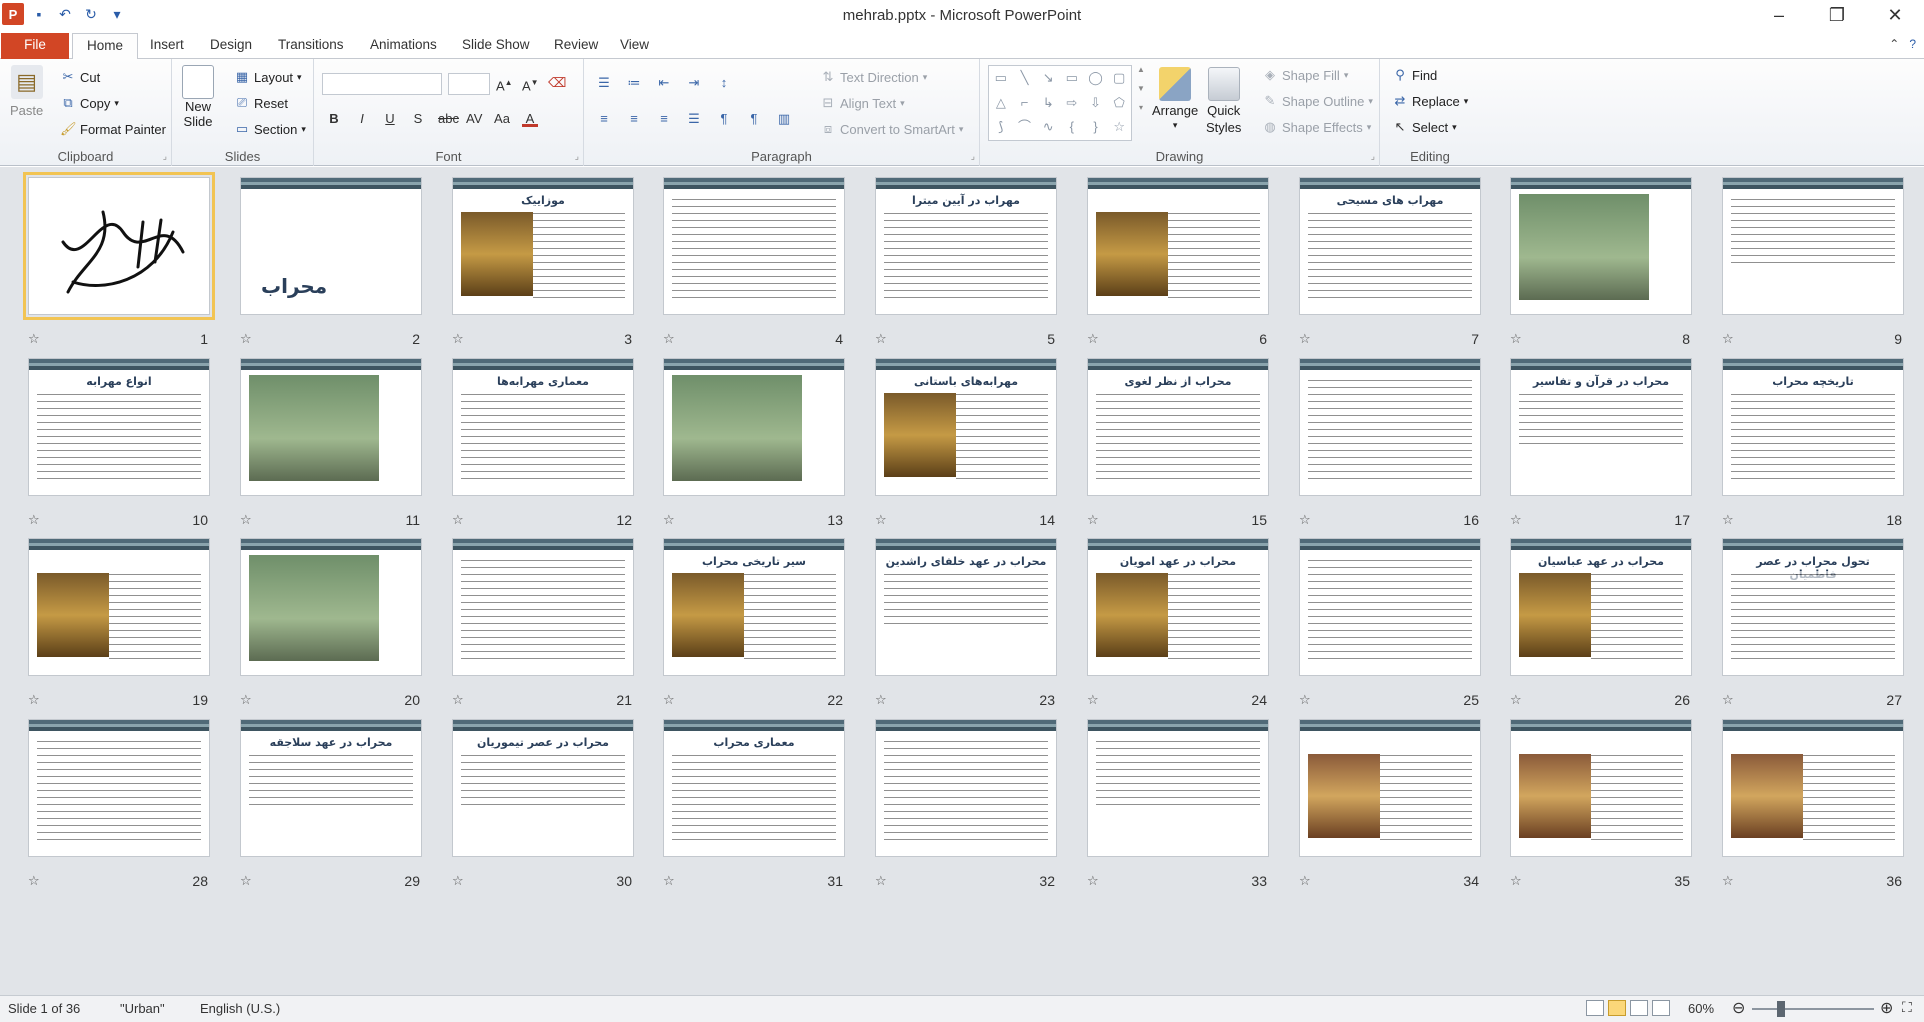 The height and width of the screenshot is (1022, 1924). What do you see at coordinates (240, 1008) in the screenshot?
I see `language-indicator: English (U.S.)` at bounding box center [240, 1008].